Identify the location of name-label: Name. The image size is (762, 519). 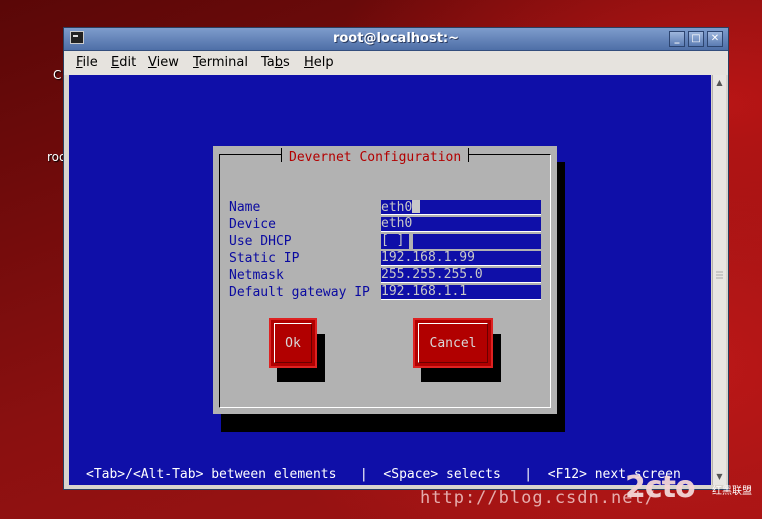
(245, 207).